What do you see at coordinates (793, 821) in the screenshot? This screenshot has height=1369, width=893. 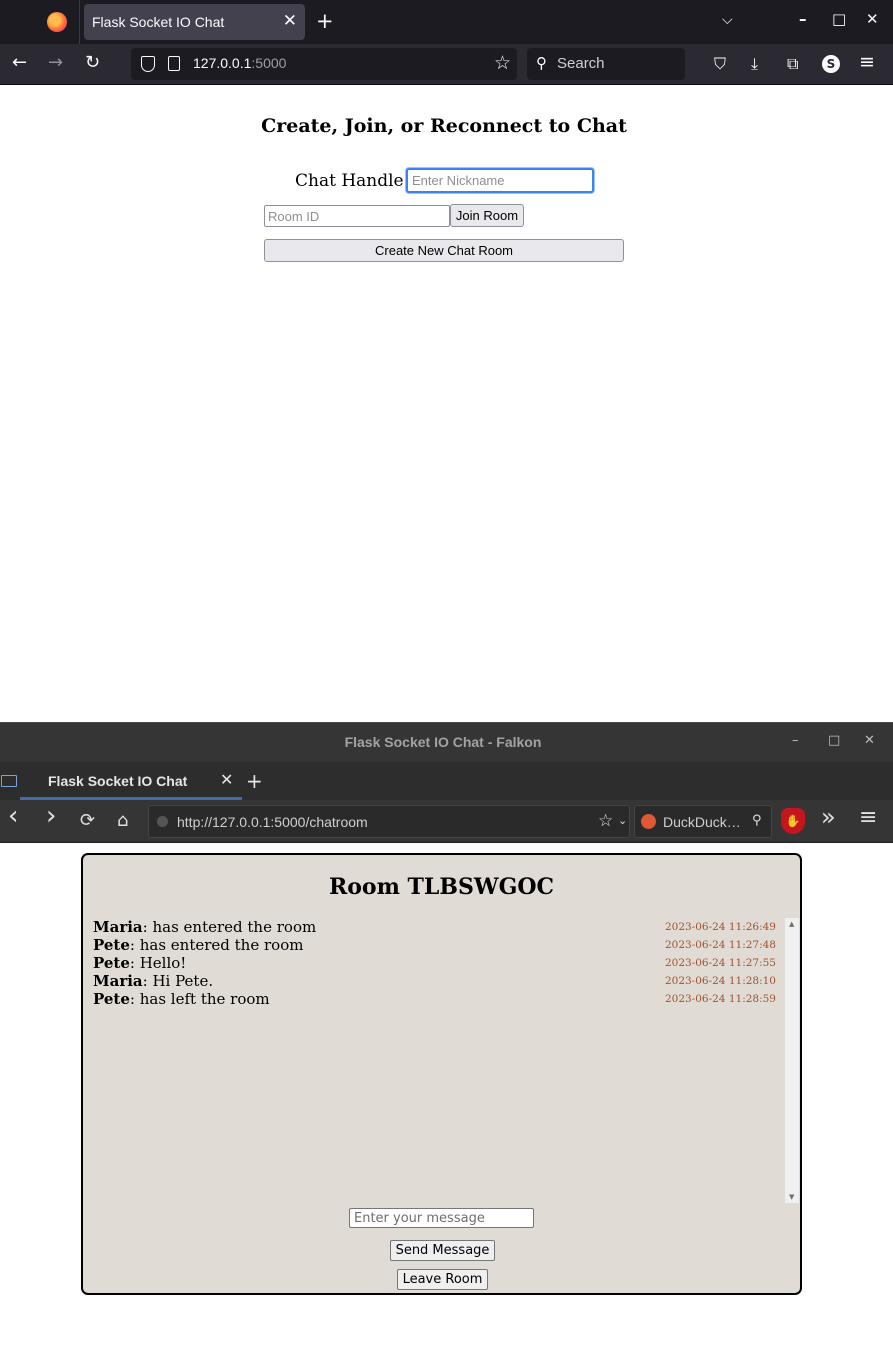 I see `ublock-icon: ✋` at bounding box center [793, 821].